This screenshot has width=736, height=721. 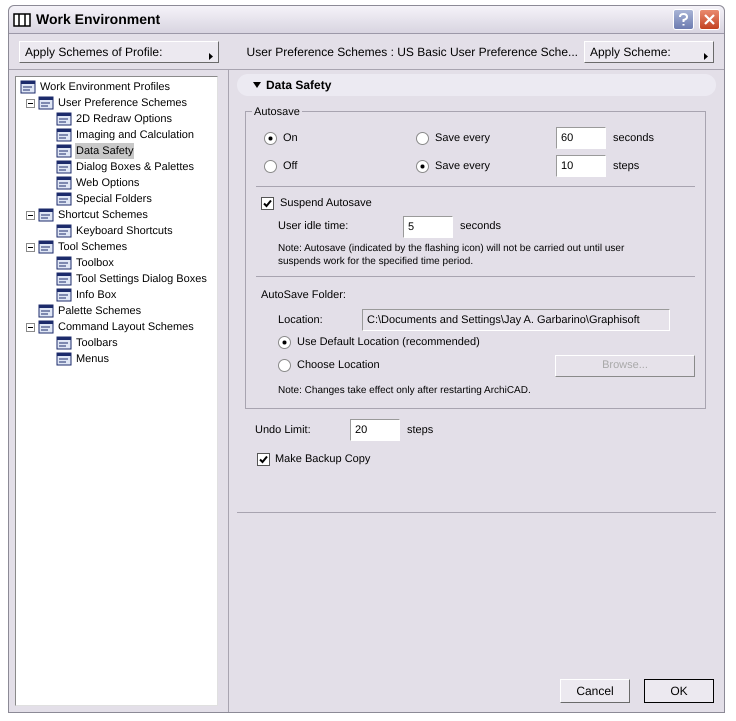 What do you see at coordinates (124, 231) in the screenshot?
I see `tree-item: Keyboard Shortcuts` at bounding box center [124, 231].